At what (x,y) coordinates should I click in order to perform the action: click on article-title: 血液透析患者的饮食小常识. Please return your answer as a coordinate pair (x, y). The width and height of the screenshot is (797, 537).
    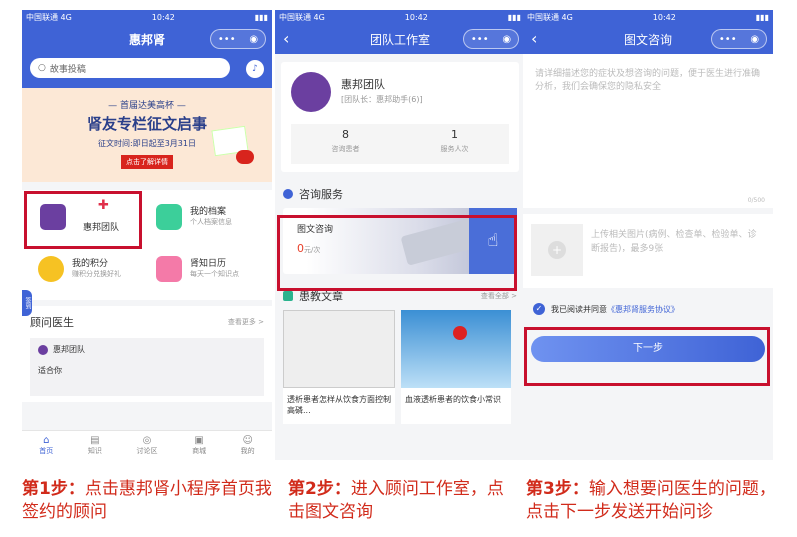
    Looking at the image, I should click on (453, 399).